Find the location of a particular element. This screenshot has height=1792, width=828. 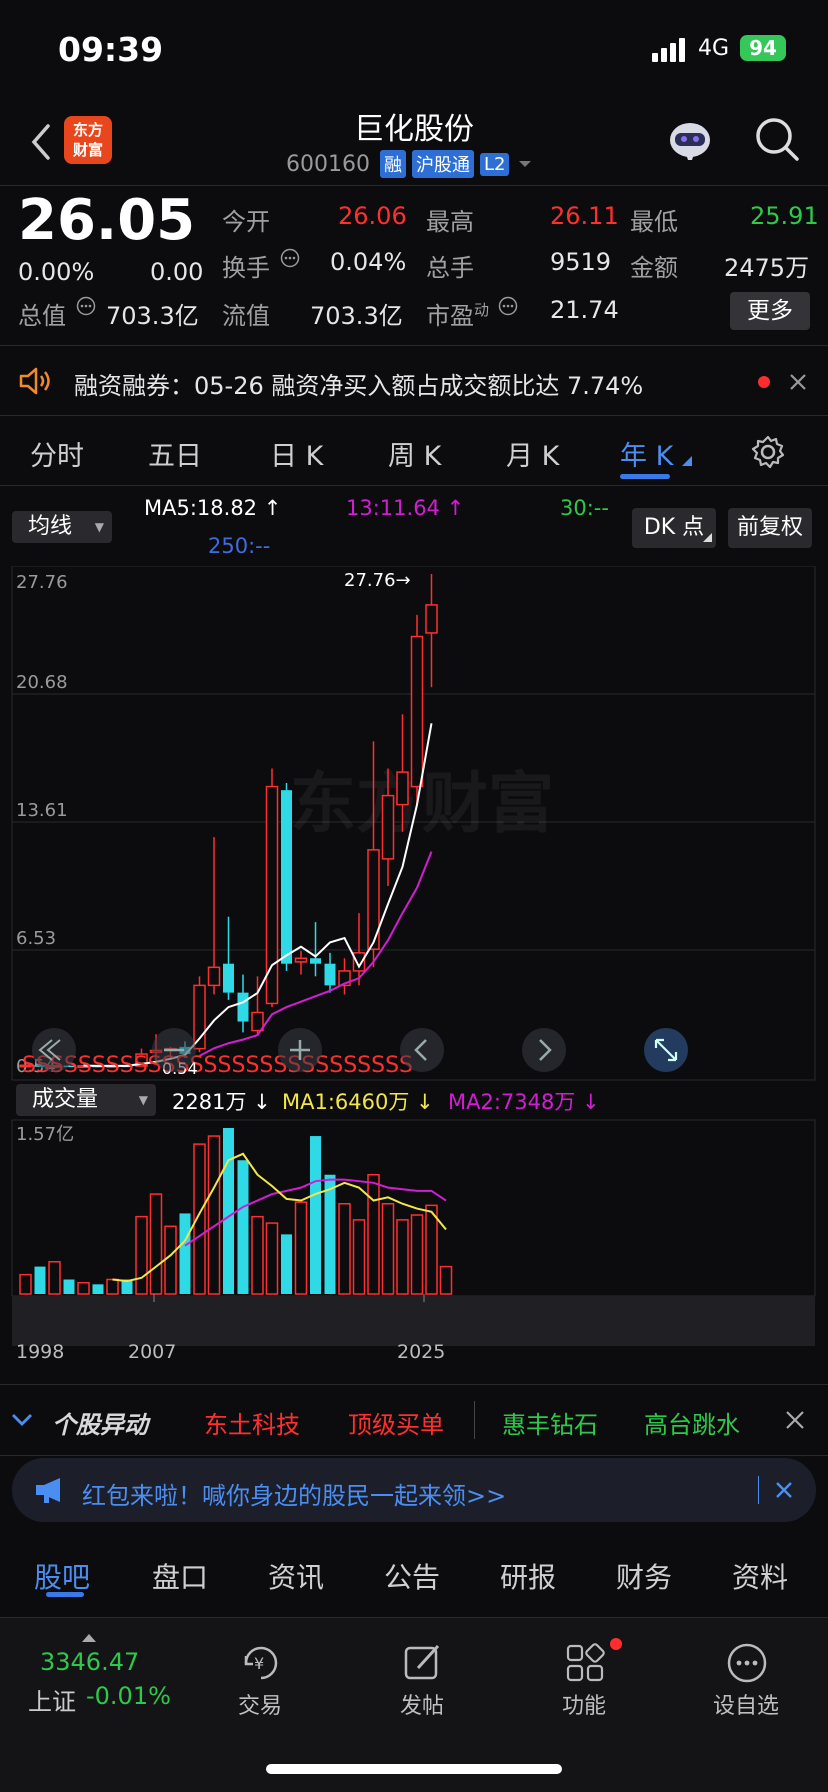

movement-item: 东土科技 is located at coordinates (252, 1422).